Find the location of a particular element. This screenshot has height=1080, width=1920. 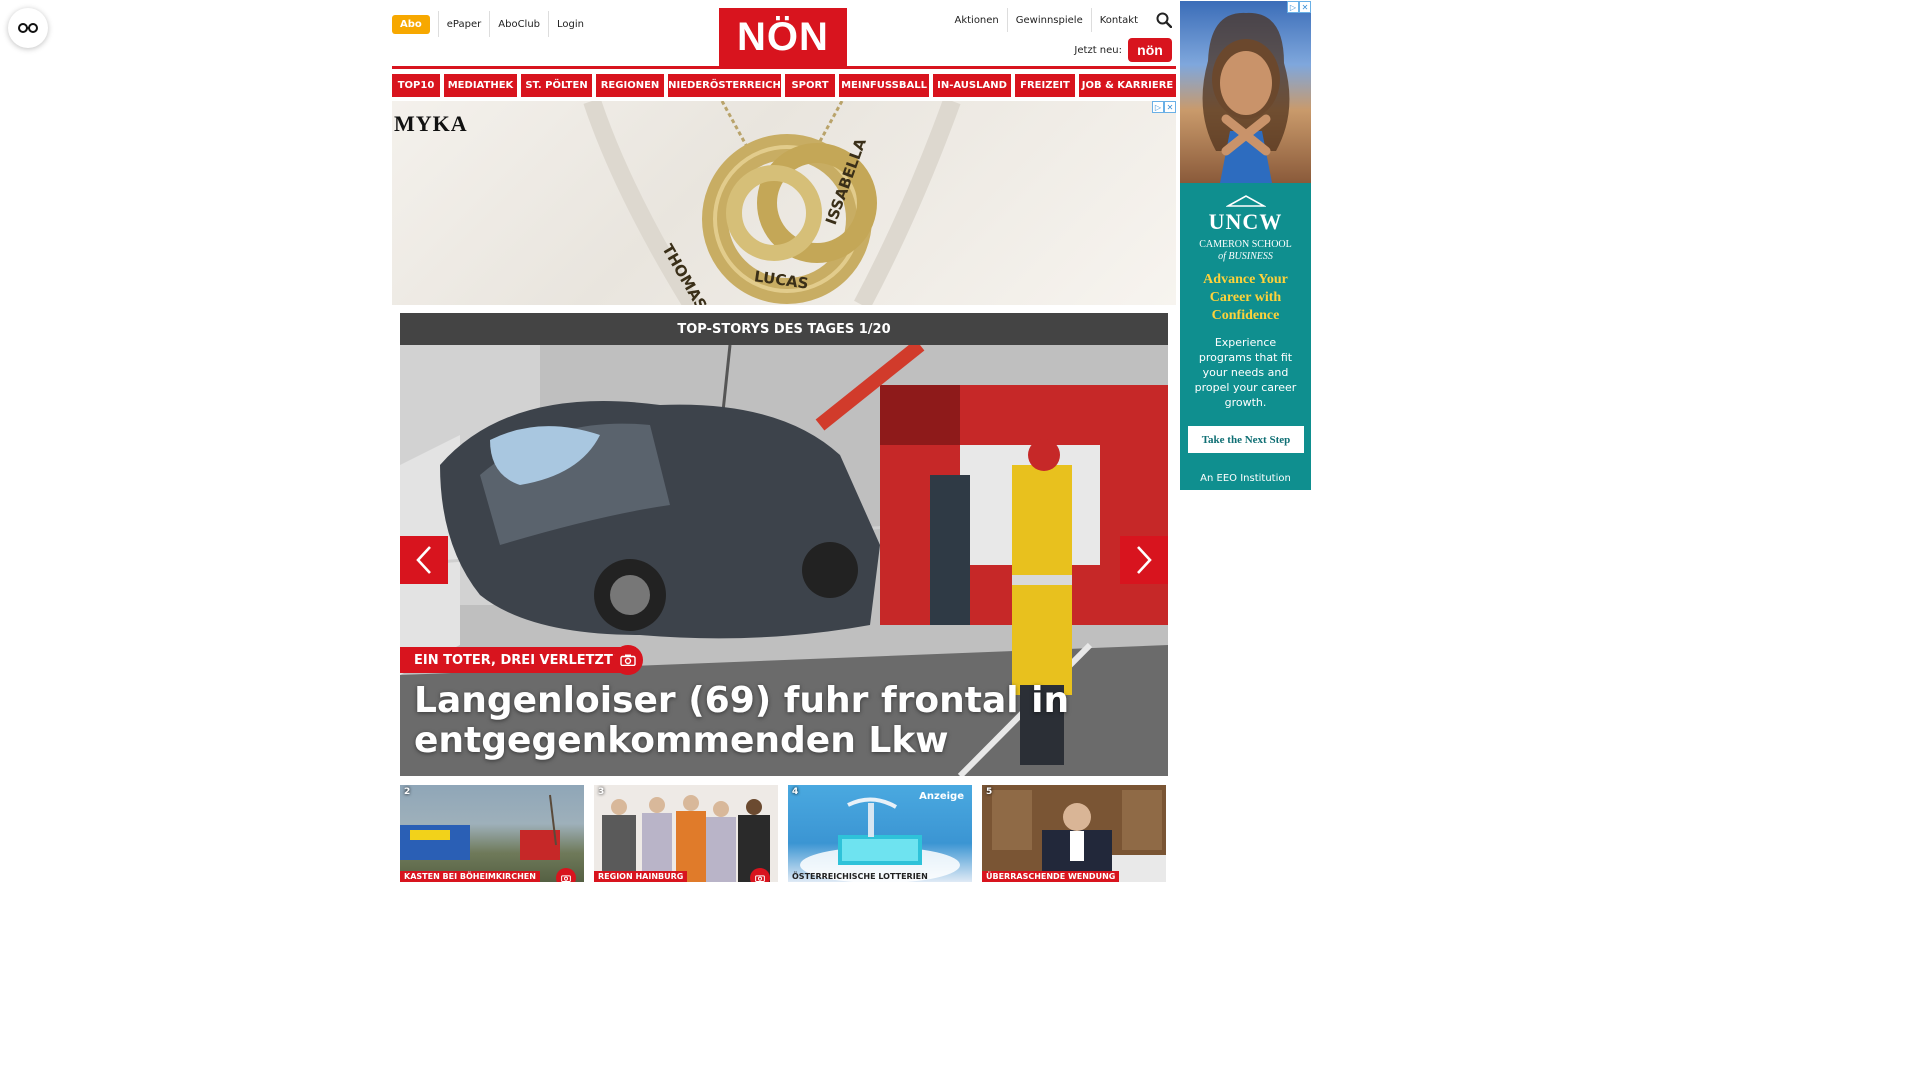

banner-ad: MYKA THOMAS LUCAS ISSABELLA ▷ ✕ is located at coordinates (784, 203).